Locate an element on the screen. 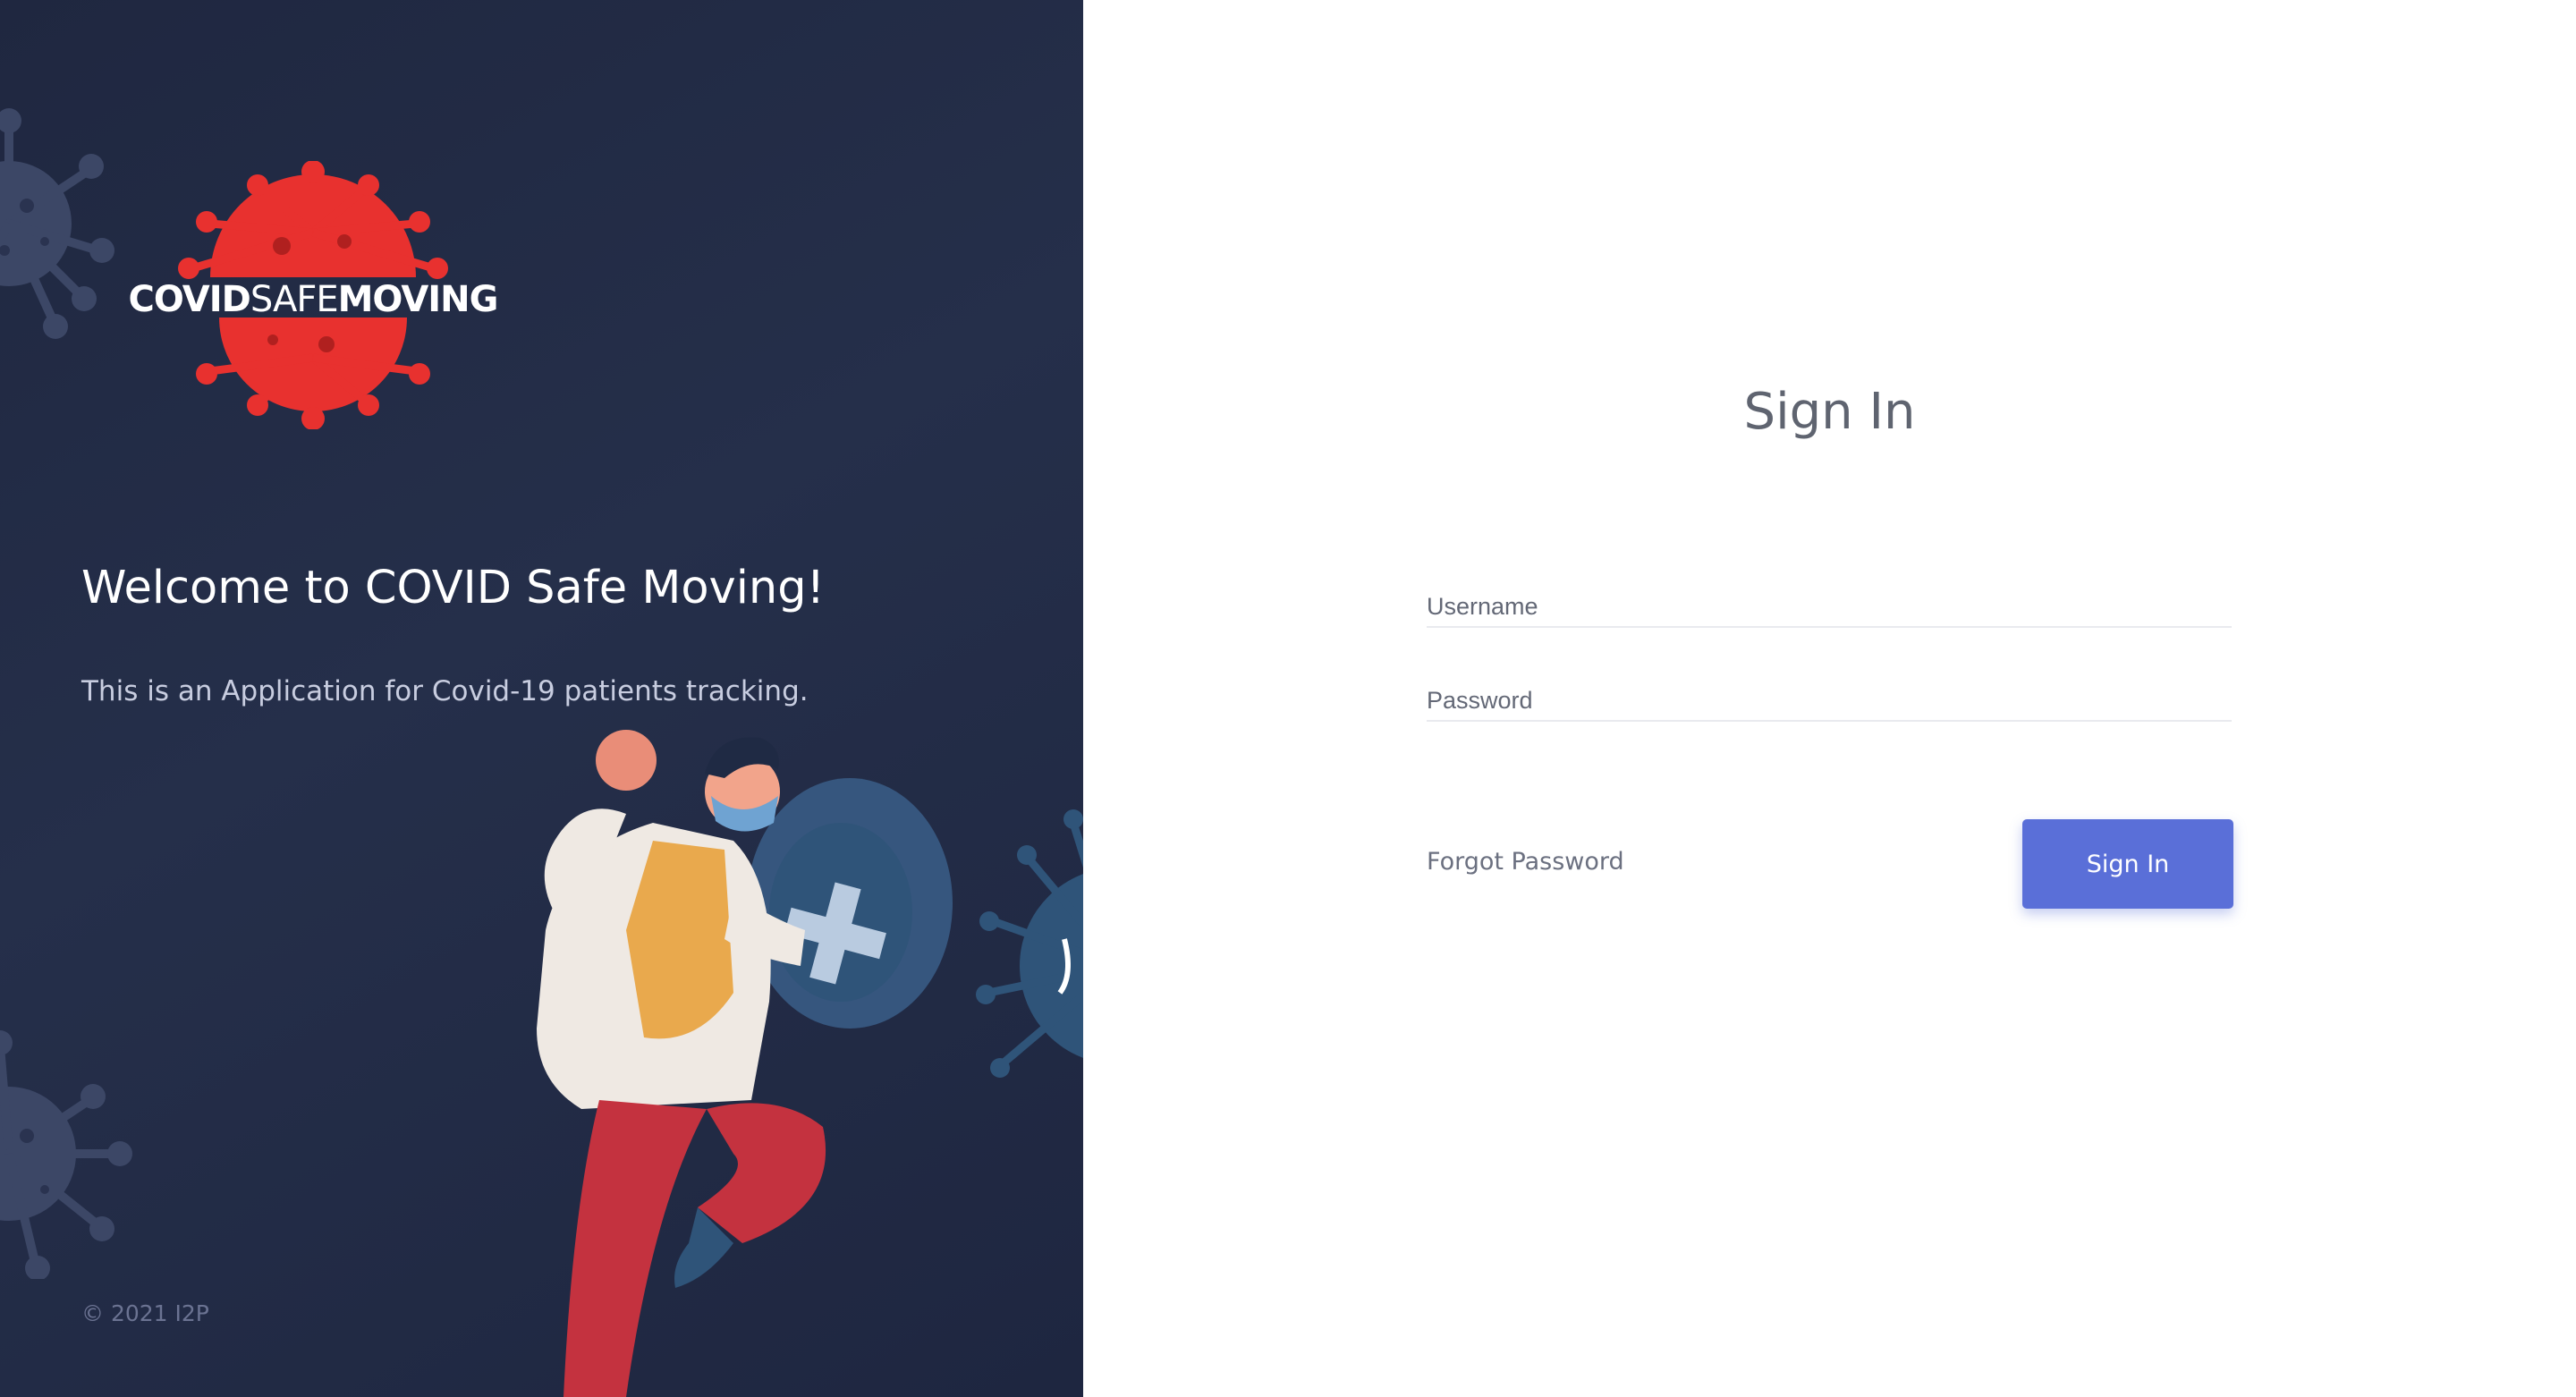  doctor-with-shield-illustration is located at coordinates (745, 1063).